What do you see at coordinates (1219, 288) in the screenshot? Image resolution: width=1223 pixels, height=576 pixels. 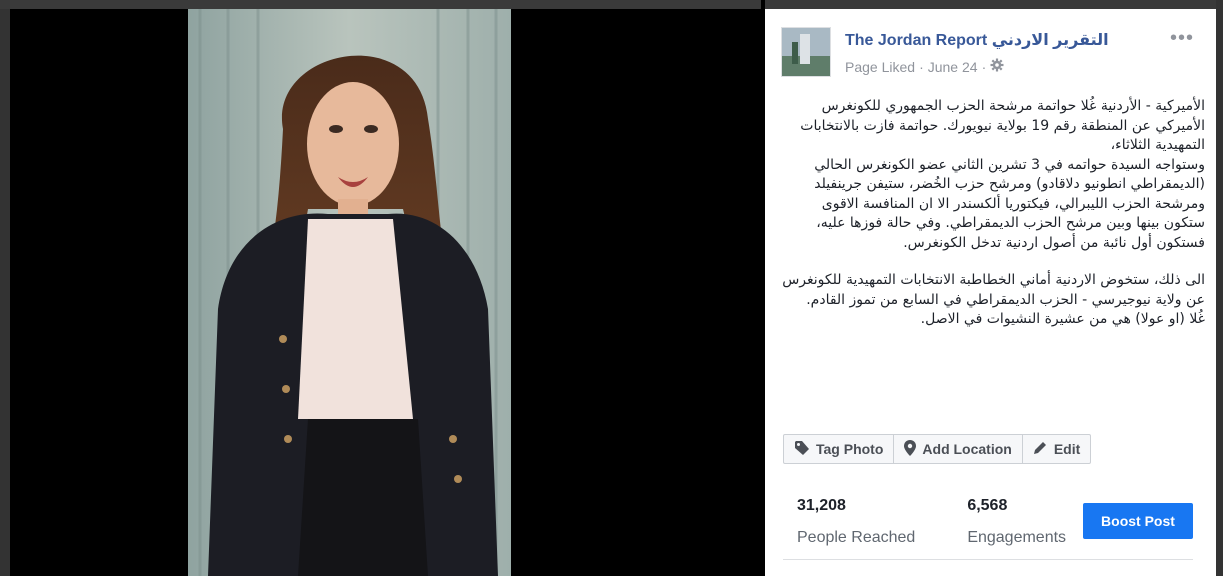 I see `right-edge-strip` at bounding box center [1219, 288].